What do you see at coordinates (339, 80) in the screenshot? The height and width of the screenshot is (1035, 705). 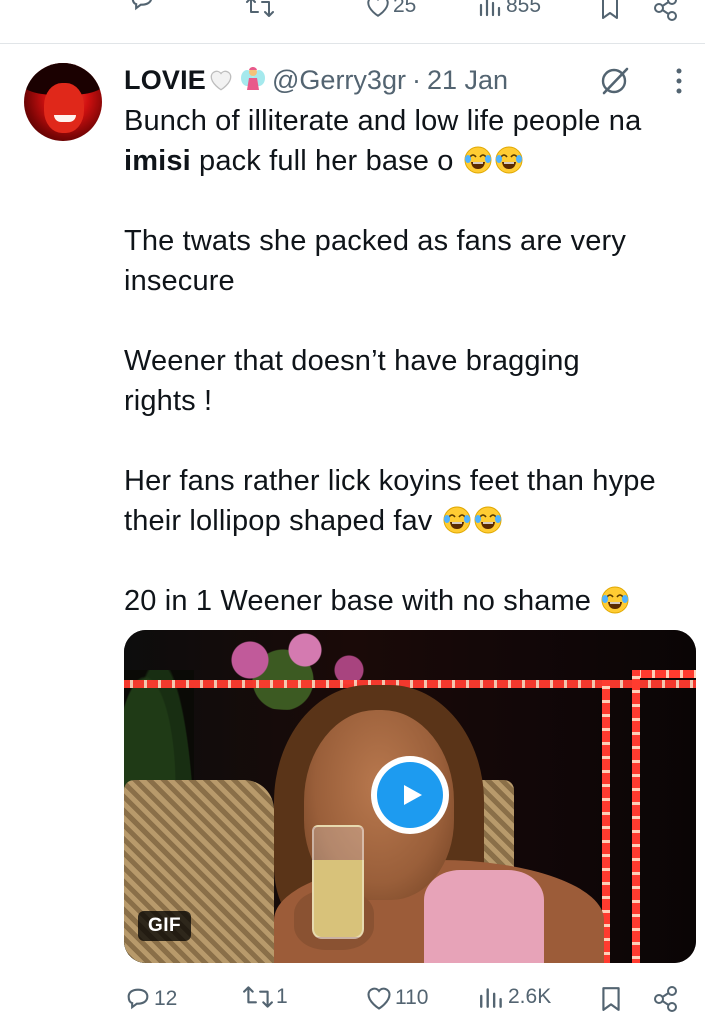 I see `user-handle: @Gerry3gr` at bounding box center [339, 80].